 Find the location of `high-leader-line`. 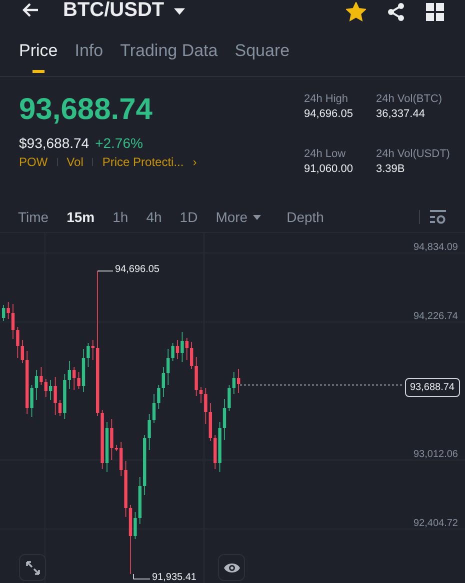

high-leader-line is located at coordinates (105, 271).